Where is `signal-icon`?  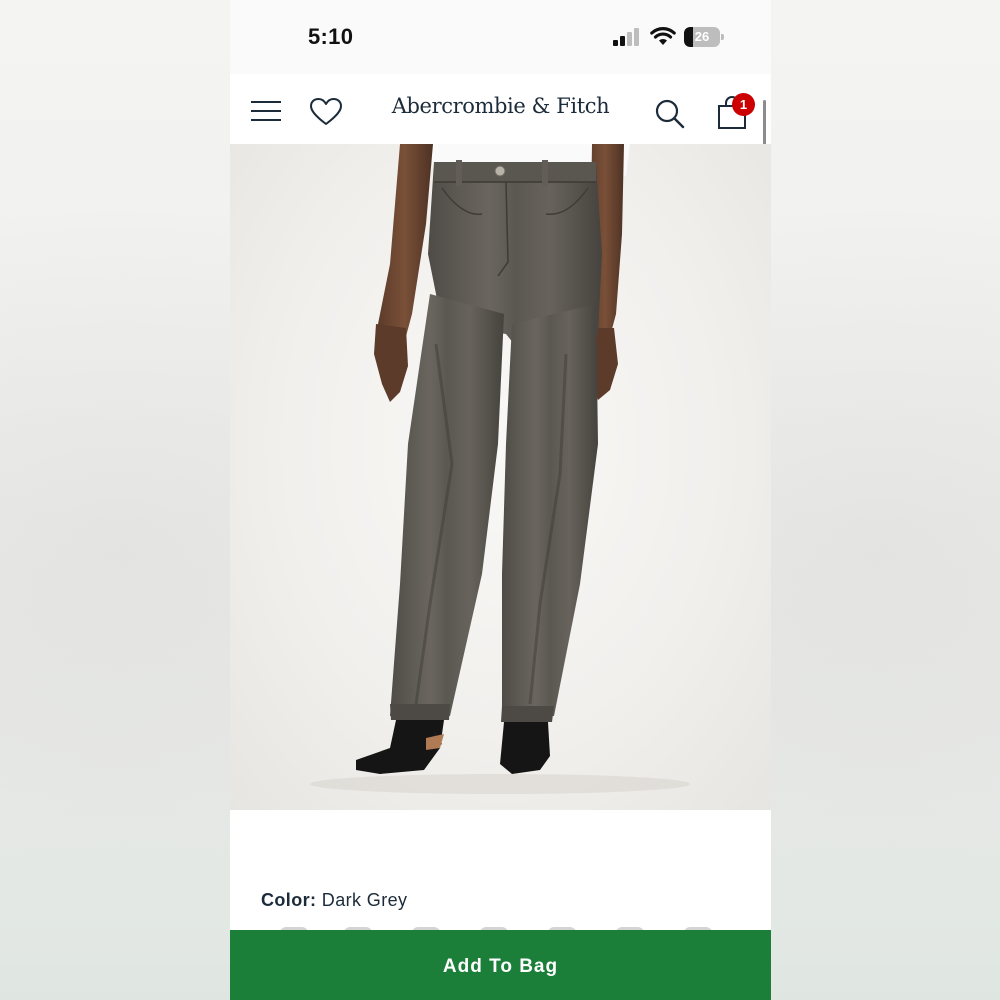
signal-icon is located at coordinates (626, 37).